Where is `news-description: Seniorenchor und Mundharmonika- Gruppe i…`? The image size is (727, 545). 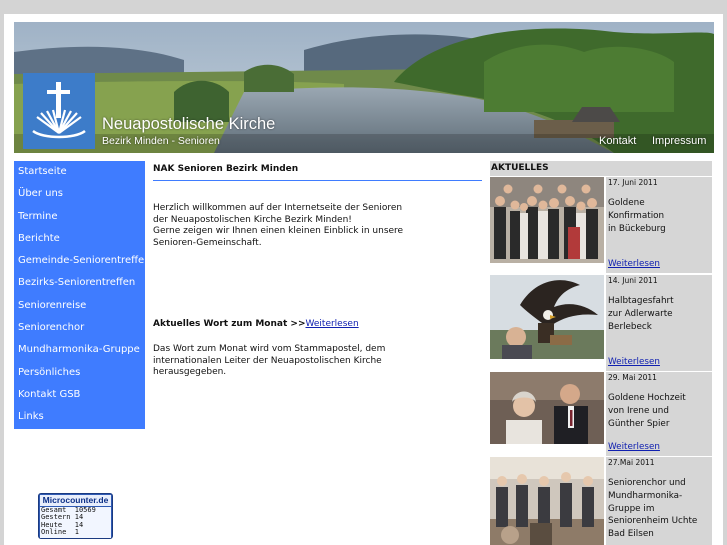
news-description: Seniorenchor und Mundharmonika- Gruppe i… is located at coordinates (653, 509).